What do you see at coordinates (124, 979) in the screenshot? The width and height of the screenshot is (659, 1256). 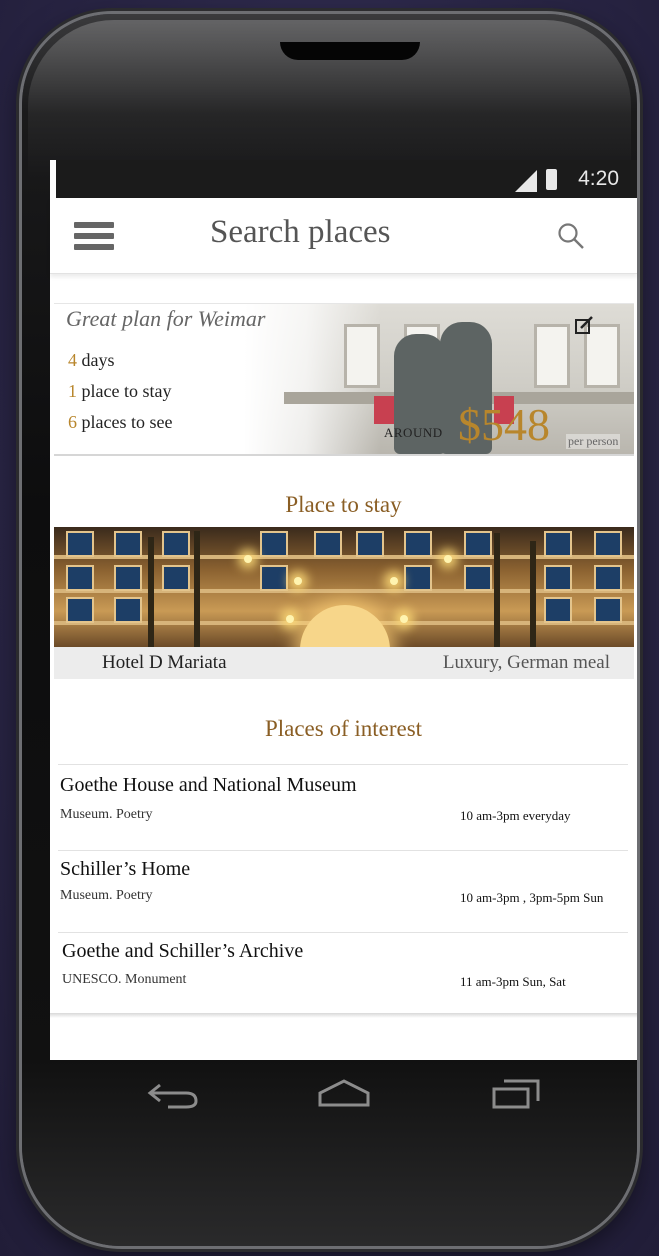 I see `place-category: UNESCO. Monument` at bounding box center [124, 979].